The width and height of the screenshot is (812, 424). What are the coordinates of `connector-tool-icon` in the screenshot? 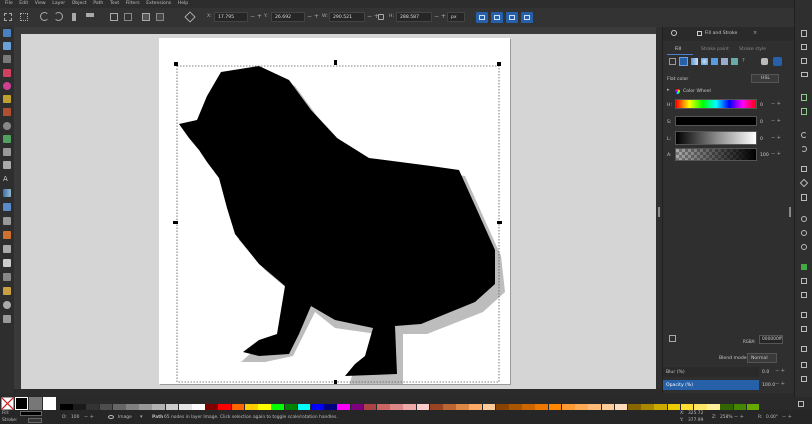 It's located at (7, 277).